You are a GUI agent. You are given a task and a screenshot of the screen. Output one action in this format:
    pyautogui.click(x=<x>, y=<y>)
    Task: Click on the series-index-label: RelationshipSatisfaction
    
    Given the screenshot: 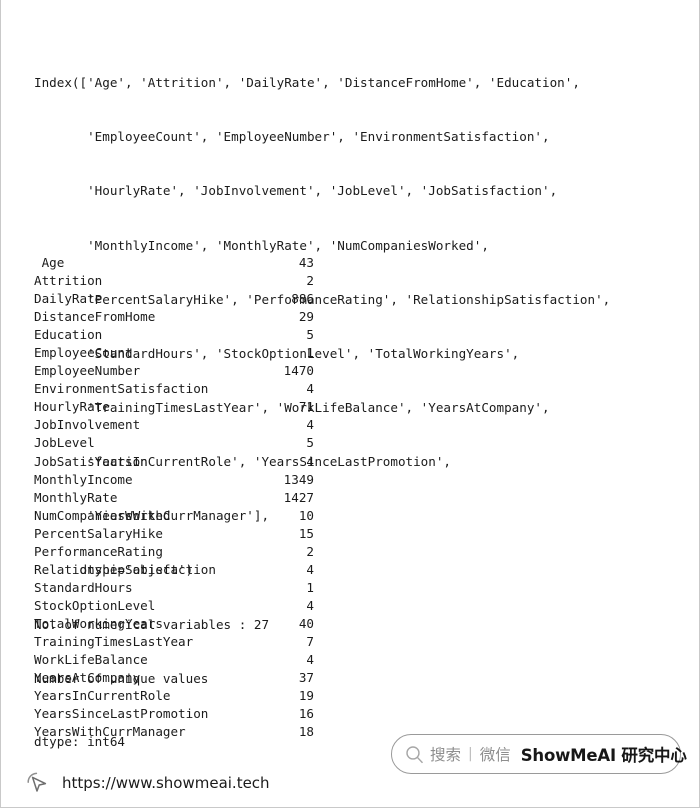 What is the action you would take?
    pyautogui.click(x=125, y=569)
    